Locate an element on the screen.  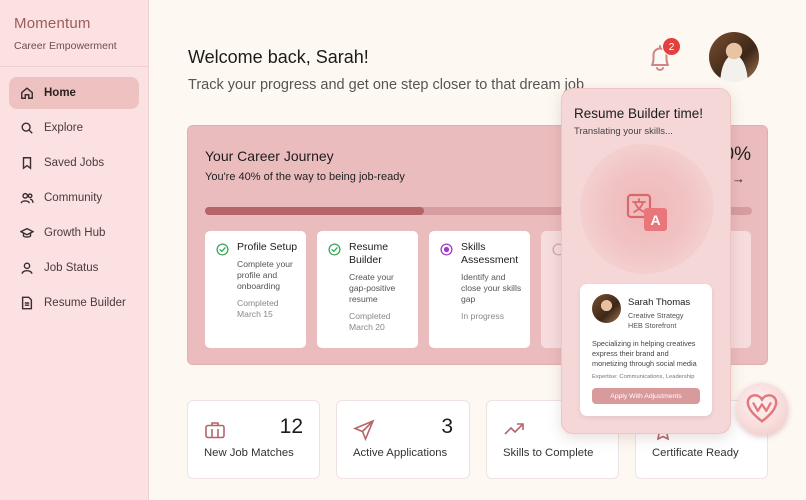
sidebar-item-label: Explore is located at coordinates (63, 128).